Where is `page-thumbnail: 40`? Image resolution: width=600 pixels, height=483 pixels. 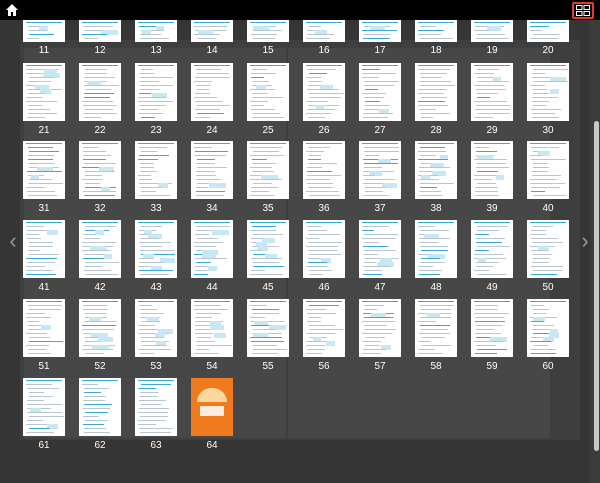 page-thumbnail: 40 is located at coordinates (548, 177).